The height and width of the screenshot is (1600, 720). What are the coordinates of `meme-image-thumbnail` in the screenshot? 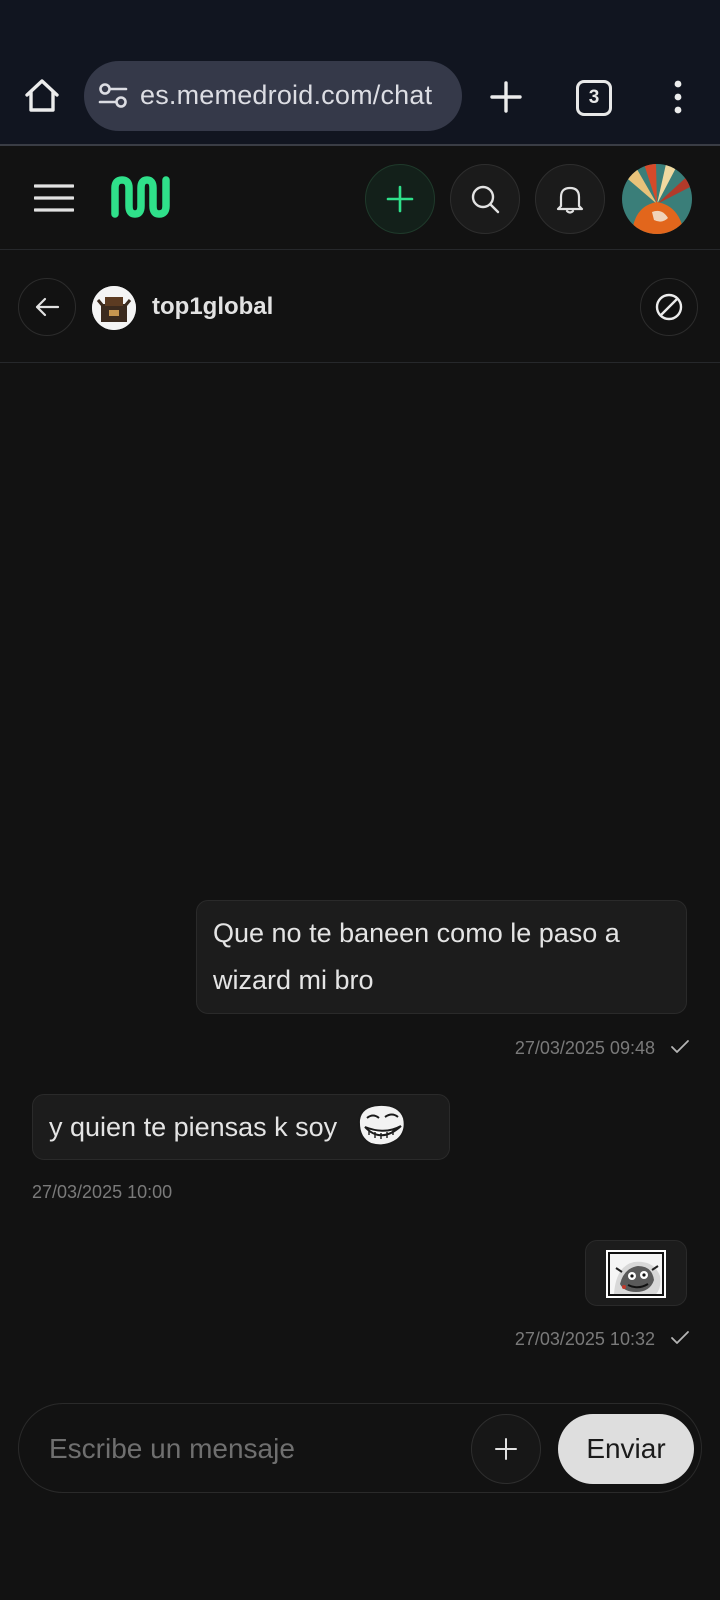 It's located at (636, 1274).